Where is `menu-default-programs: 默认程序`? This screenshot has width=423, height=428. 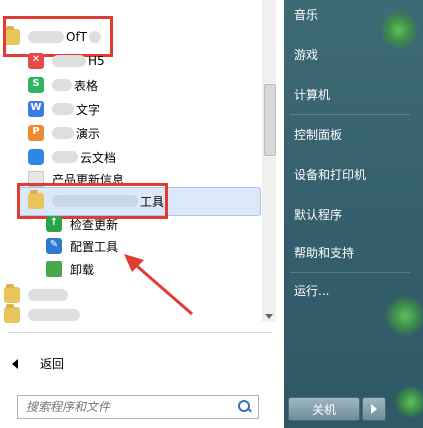
menu-default-programs: 默认程序 is located at coordinates (318, 214).